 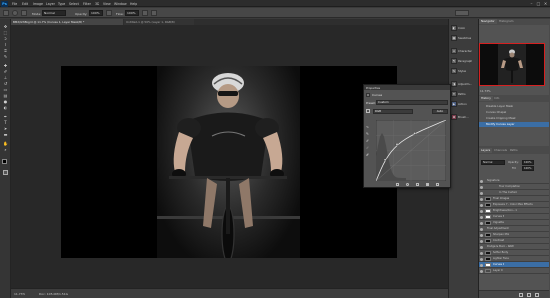 I want to click on layer-fill-input: 100%, so click(x=528, y=168).